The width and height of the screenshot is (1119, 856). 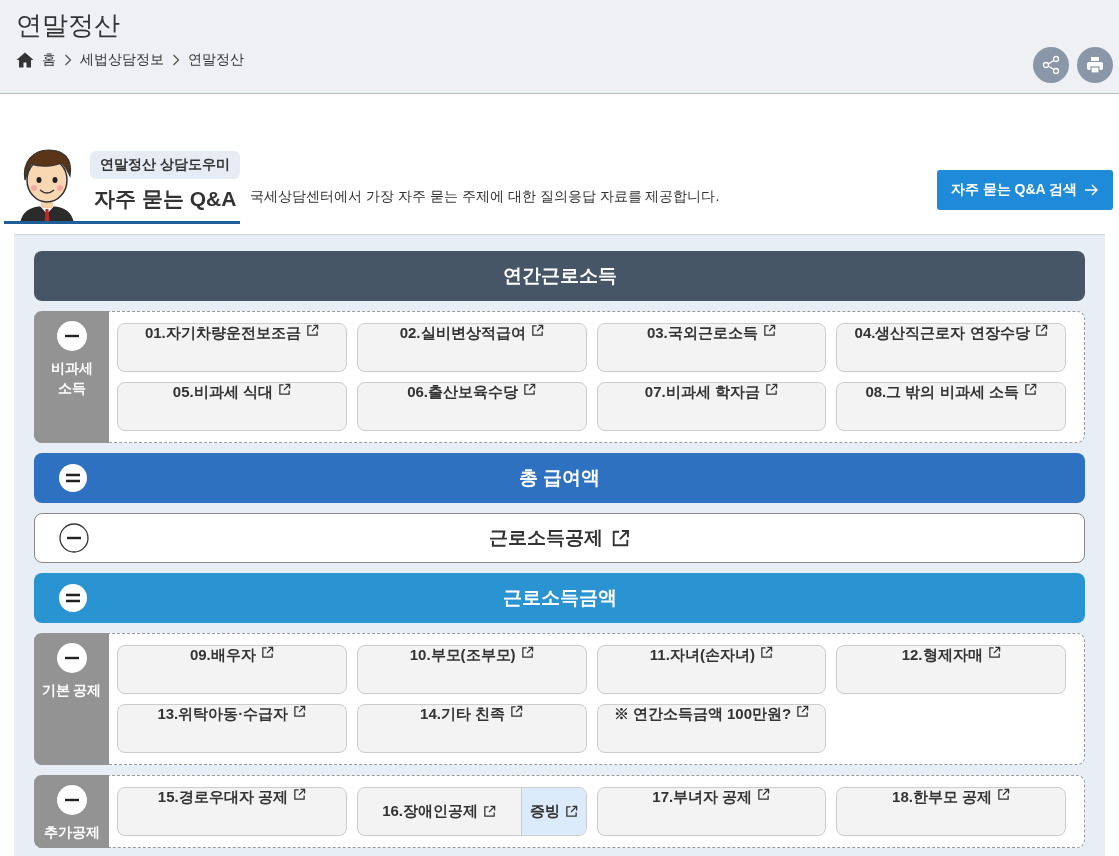 I want to click on topic-button: 13.위탁아동·수급자, so click(x=232, y=728).